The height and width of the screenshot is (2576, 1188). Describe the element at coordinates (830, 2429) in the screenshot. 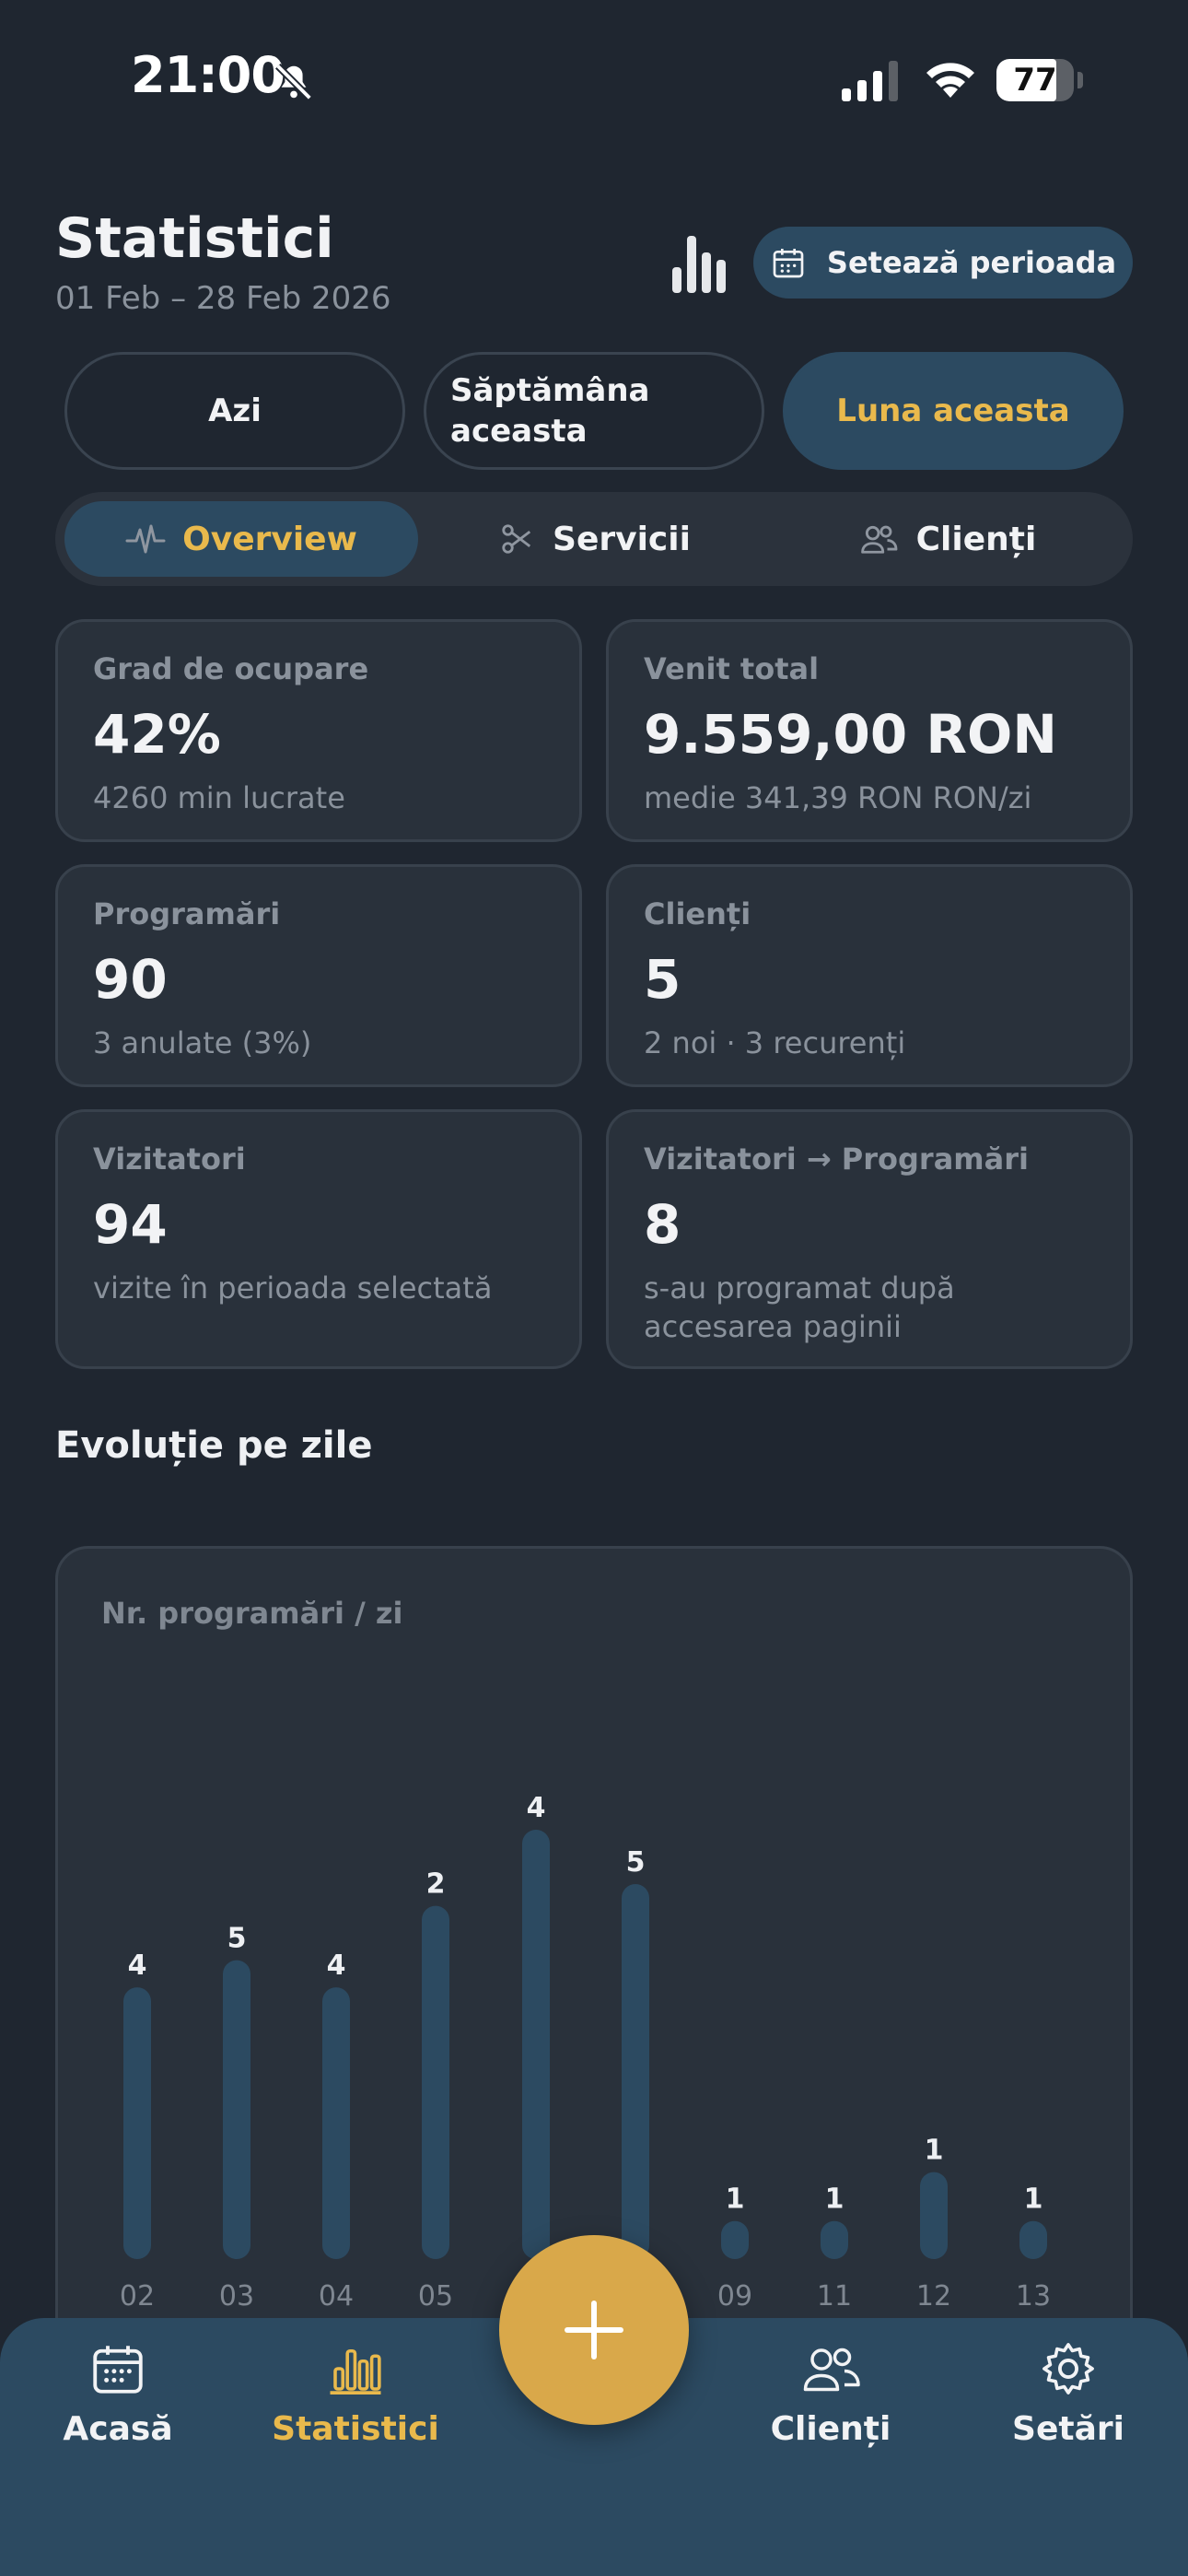

I see `nav-clients-label: Clienți` at that location.